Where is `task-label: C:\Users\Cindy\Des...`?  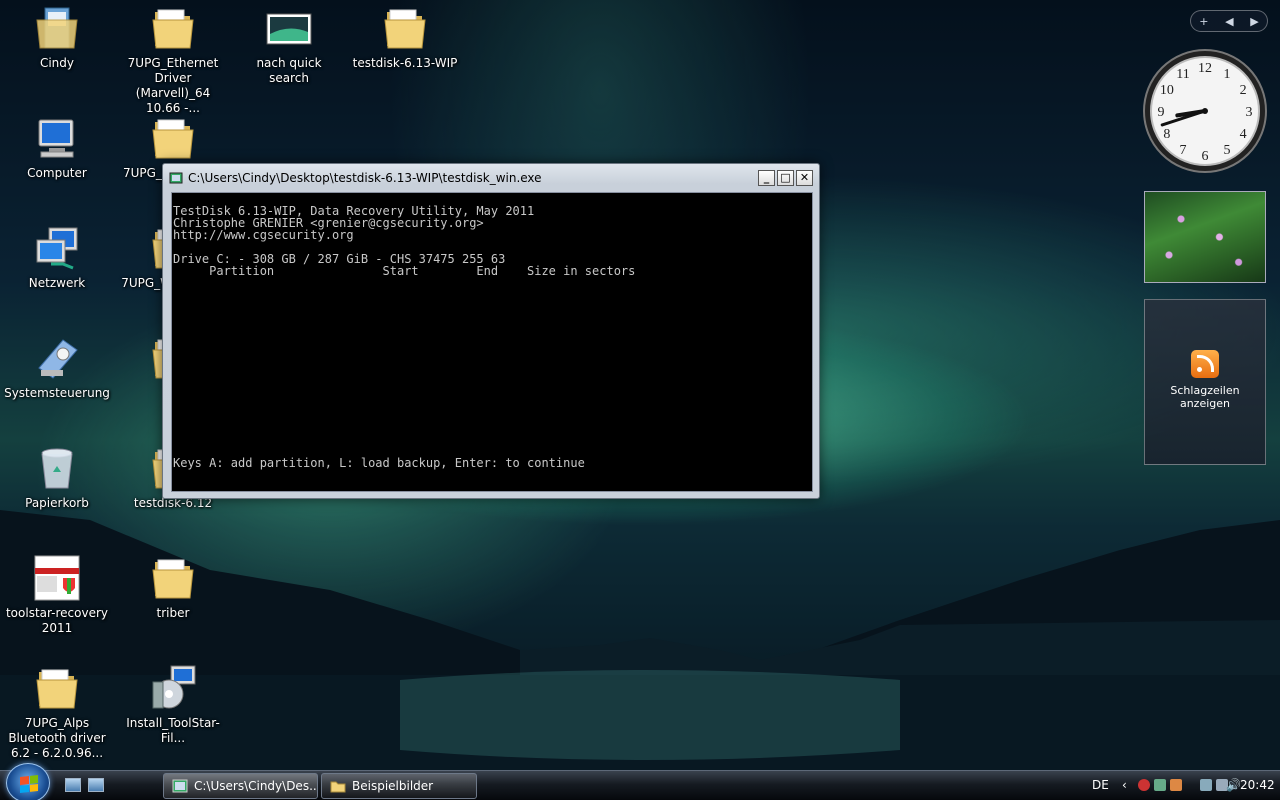 task-label: C:\Users\Cindy\Des... is located at coordinates (256, 786).